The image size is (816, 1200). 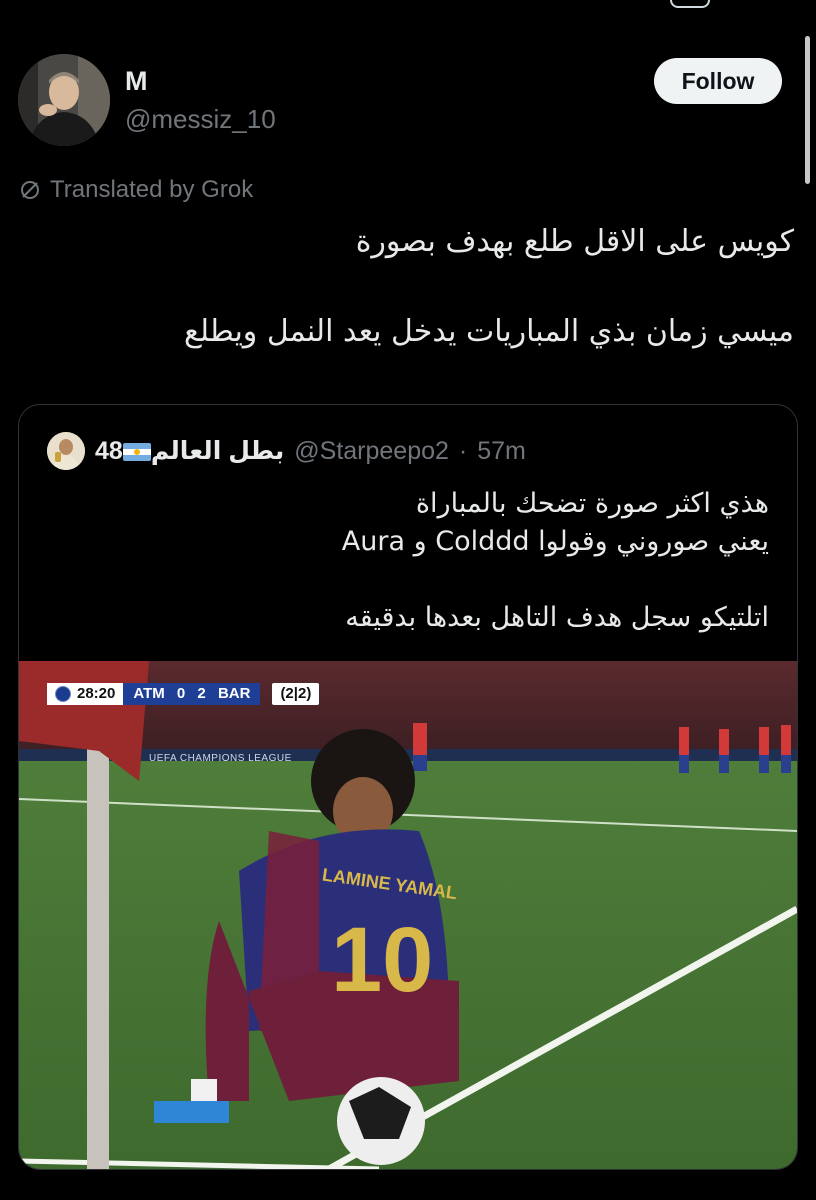 I want to click on quoted-author-name: بطل العالم 48, so click(x=189, y=451).